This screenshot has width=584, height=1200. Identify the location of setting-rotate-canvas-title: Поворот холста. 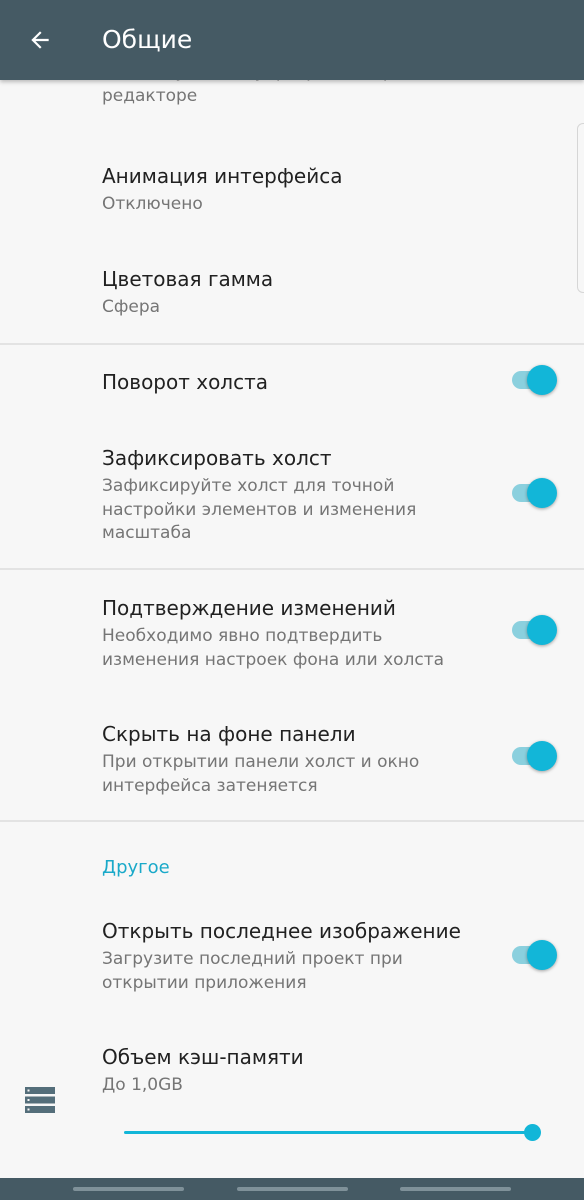
(185, 382).